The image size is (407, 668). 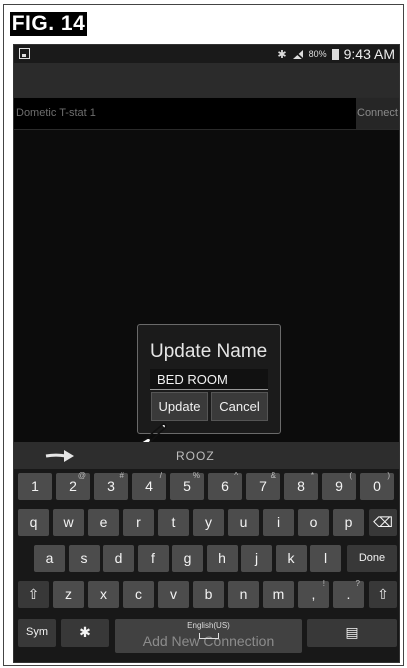 I want to click on key-7: 7 &, so click(x=263, y=485).